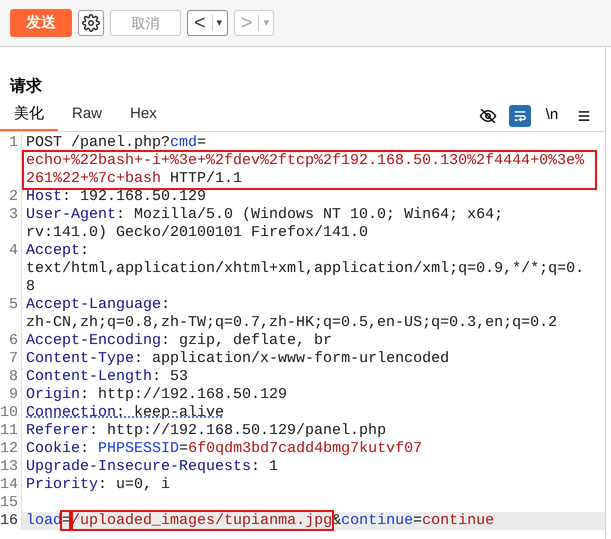 Image resolution: width=611 pixels, height=539 pixels. What do you see at coordinates (305, 448) in the screenshot?
I see `code-text: 6f0qdm3bd7cadd4bmg7kutvf07` at bounding box center [305, 448].